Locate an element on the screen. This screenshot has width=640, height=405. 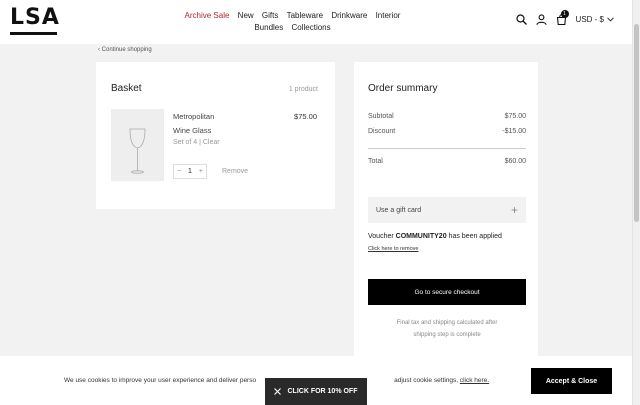
subtotal-value: $75.00 is located at coordinates (515, 116).